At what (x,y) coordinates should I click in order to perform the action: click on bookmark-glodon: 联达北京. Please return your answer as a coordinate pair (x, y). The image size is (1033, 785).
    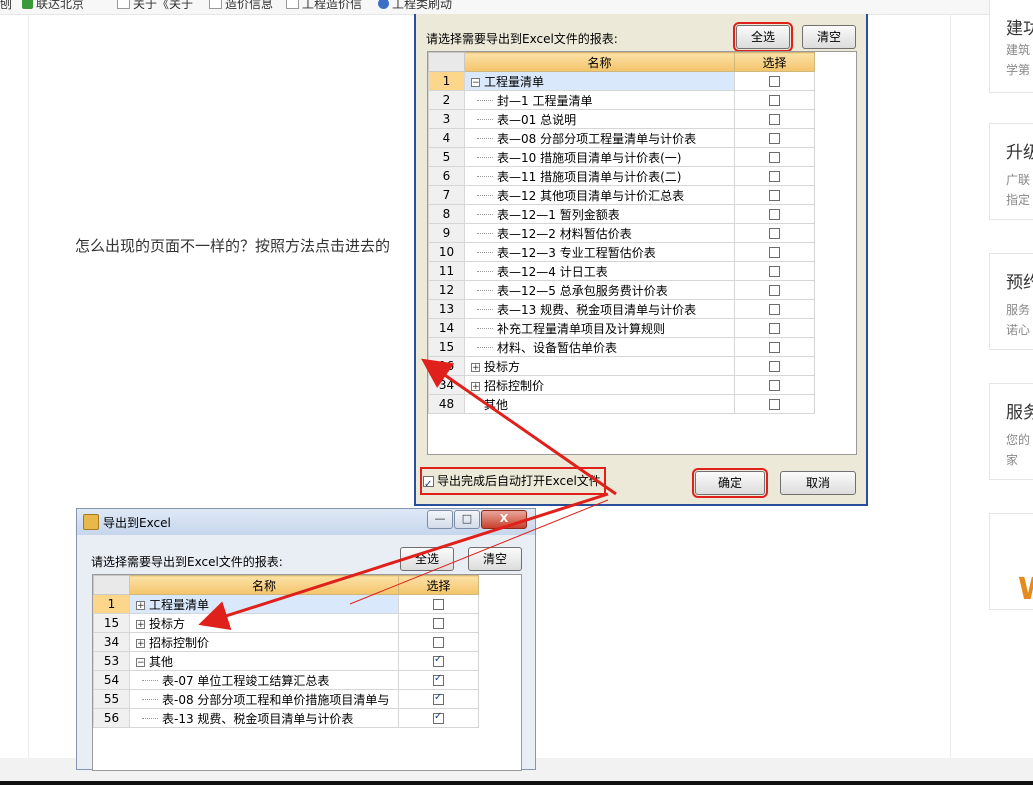
    Looking at the image, I should click on (53, 6).